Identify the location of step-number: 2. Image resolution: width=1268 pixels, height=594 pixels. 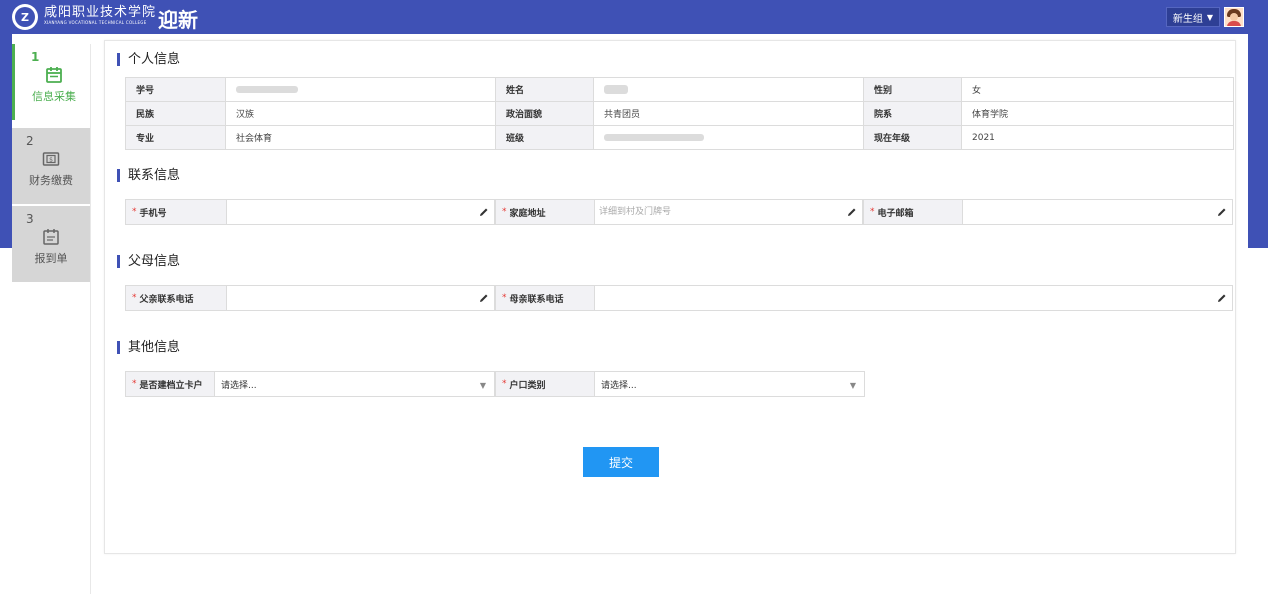
(30, 141).